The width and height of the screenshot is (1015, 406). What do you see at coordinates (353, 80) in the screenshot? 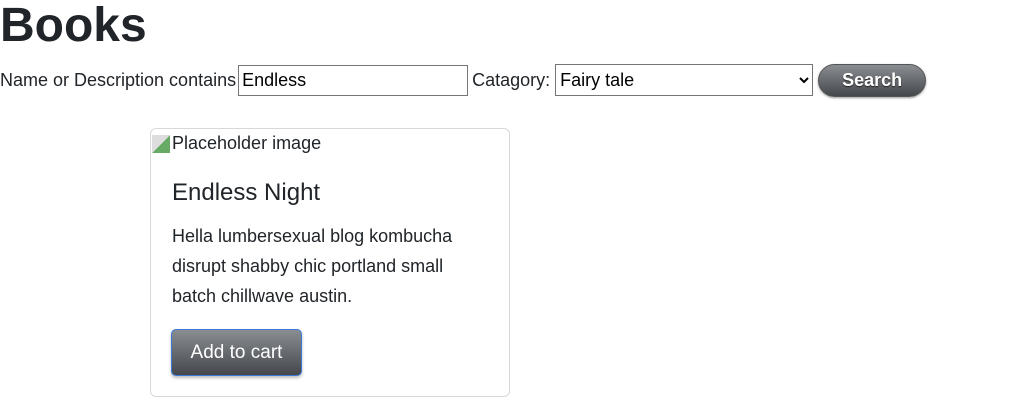
I see `name-input` at bounding box center [353, 80].